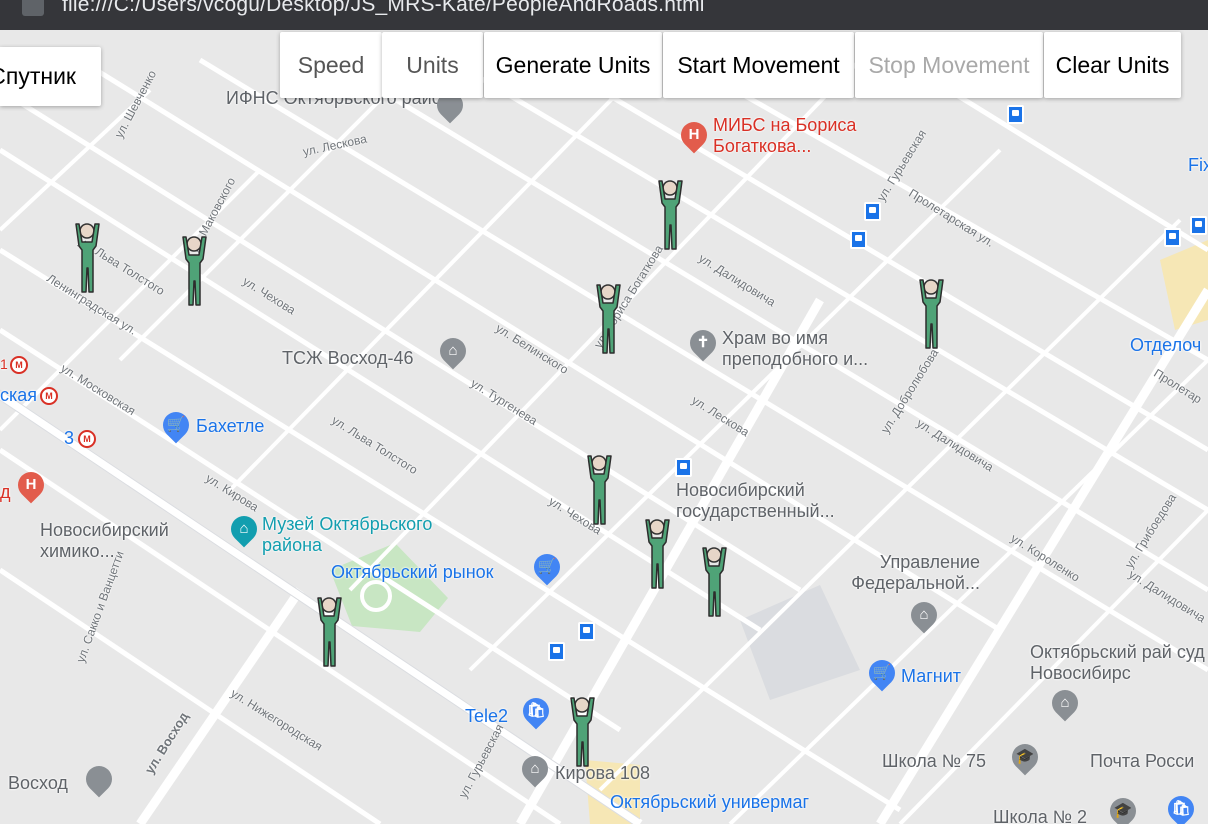 This screenshot has width=1208, height=824. Describe the element at coordinates (347, 534) in the screenshot. I see `place-label-museum: Музей Октябрьского района` at that location.